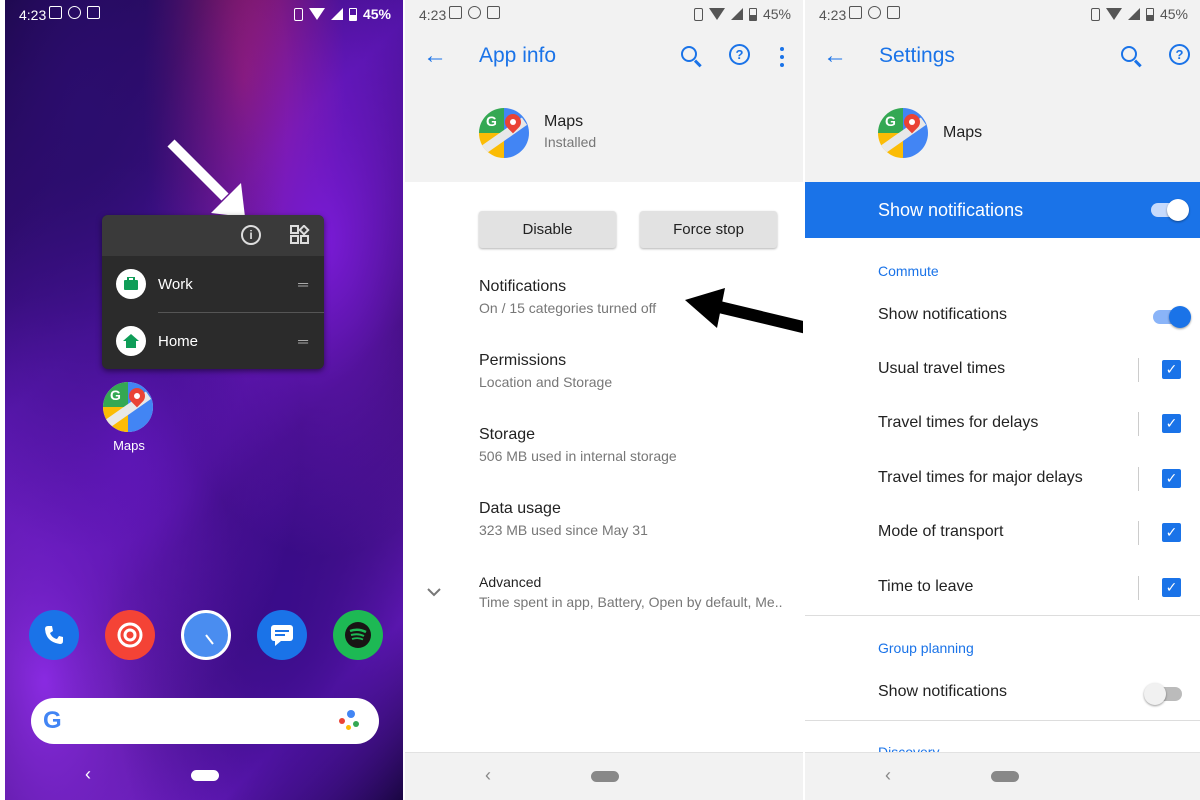 The height and width of the screenshot is (800, 1200). I want to click on item-subtitle: Location and Storage, so click(546, 382).